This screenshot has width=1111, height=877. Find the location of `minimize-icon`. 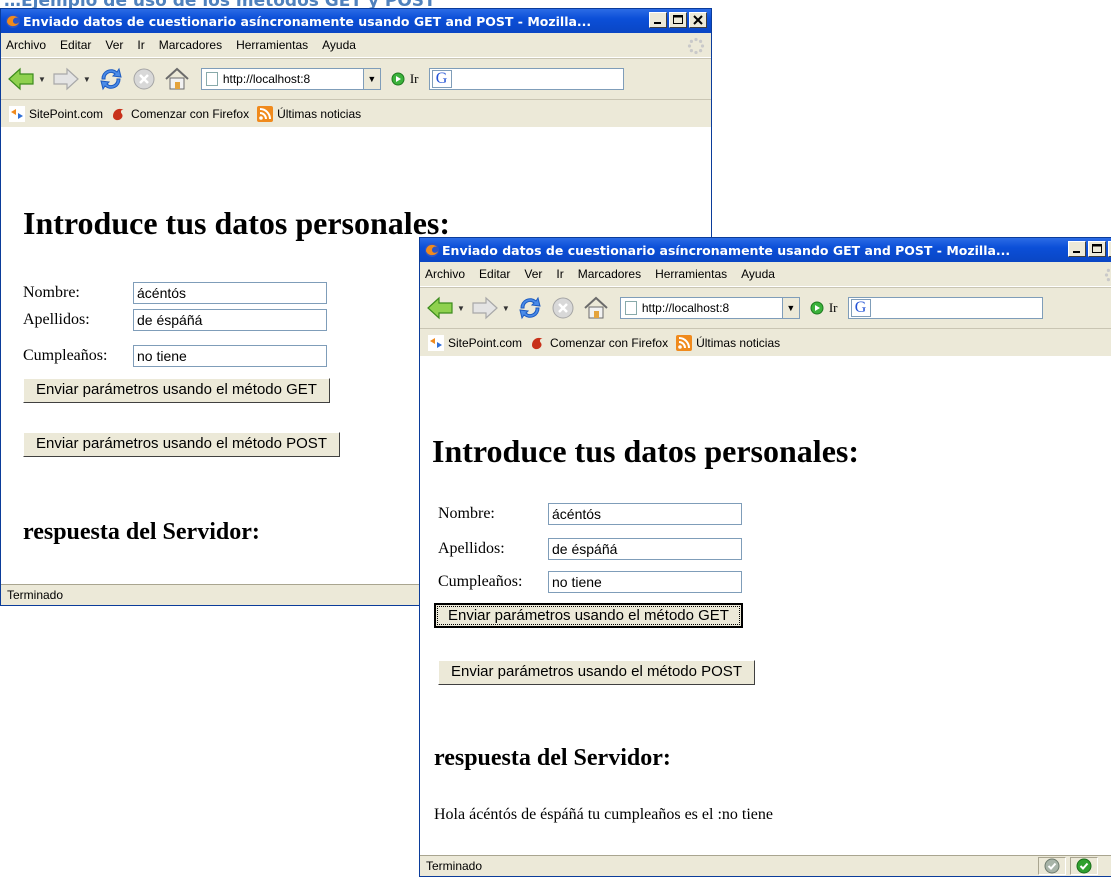

minimize-icon is located at coordinates (657, 23).